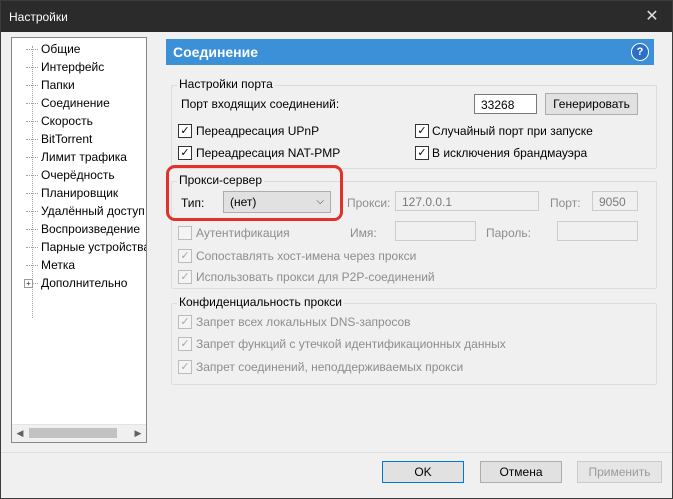 Image resolution: width=673 pixels, height=499 pixels. What do you see at coordinates (80, 193) in the screenshot?
I see `tree-item-label: Планировщик` at bounding box center [80, 193].